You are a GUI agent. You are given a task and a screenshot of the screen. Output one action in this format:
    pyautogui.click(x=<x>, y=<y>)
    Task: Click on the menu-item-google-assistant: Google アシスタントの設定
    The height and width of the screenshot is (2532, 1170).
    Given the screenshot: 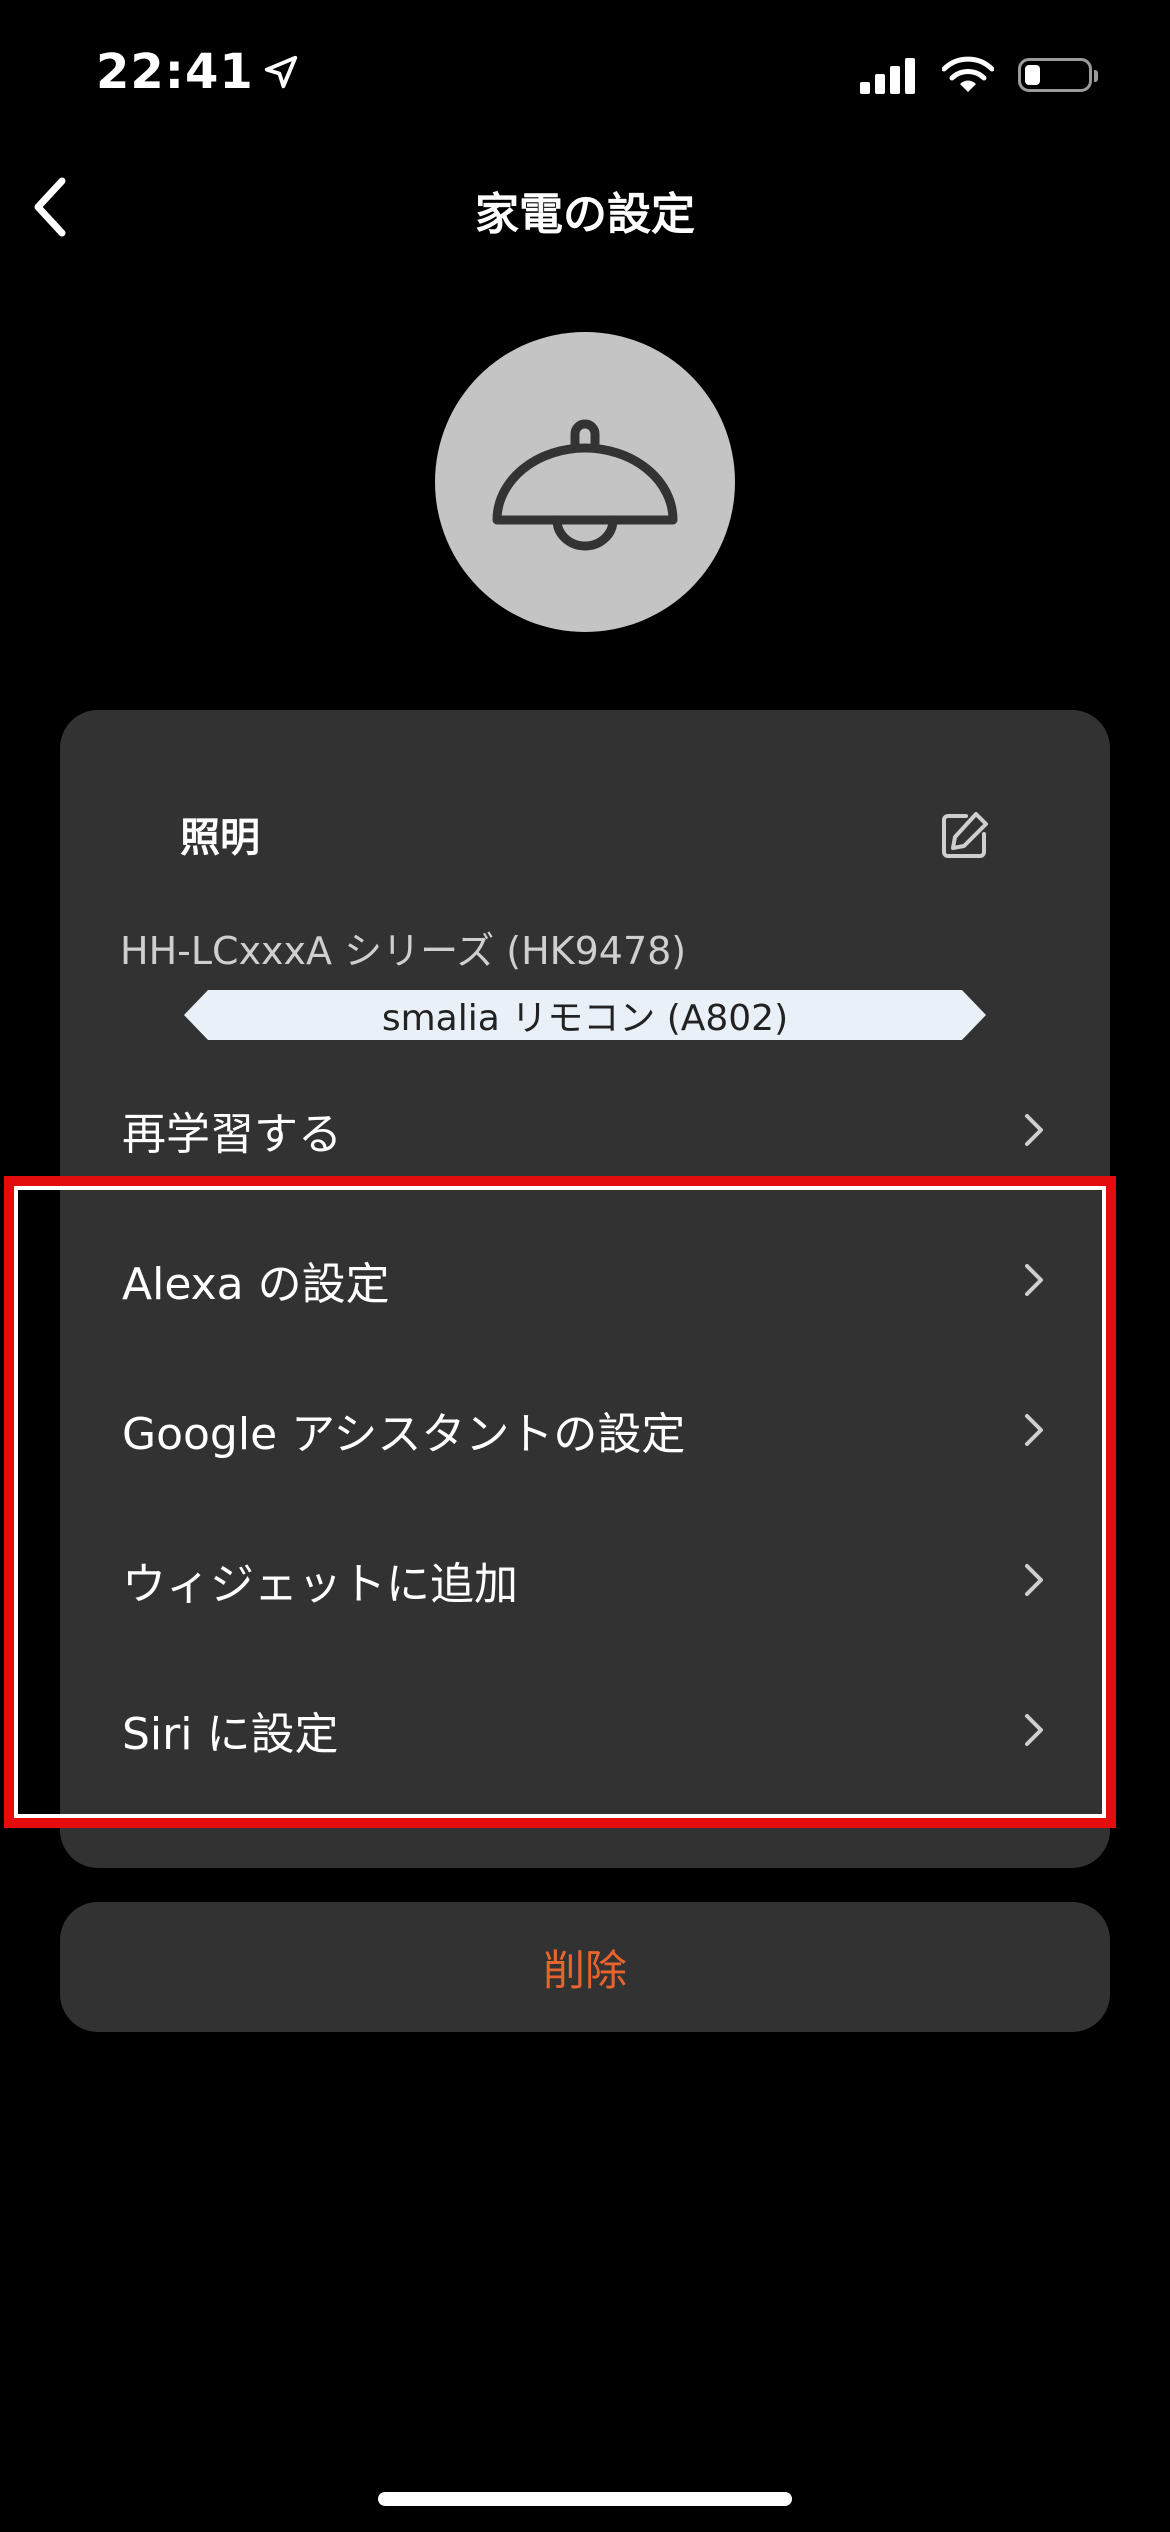 What is the action you would take?
    pyautogui.click(x=585, y=1430)
    